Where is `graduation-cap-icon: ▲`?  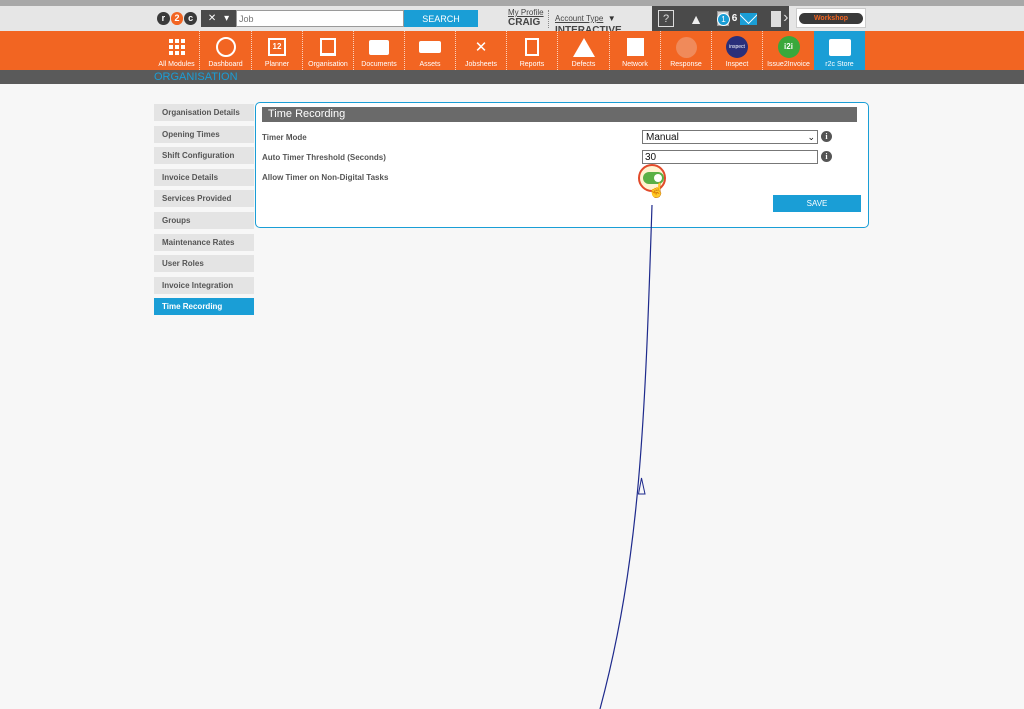 graduation-cap-icon: ▲ is located at coordinates (696, 18).